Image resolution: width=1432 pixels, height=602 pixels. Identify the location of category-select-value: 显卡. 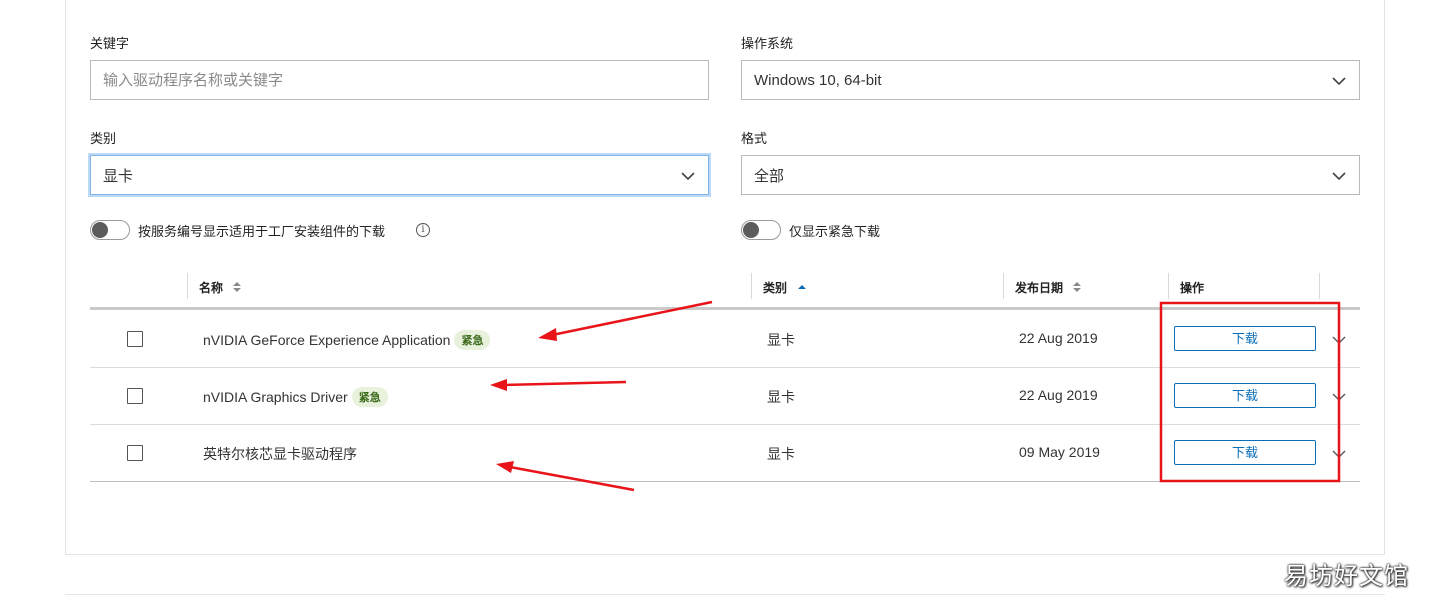
(118, 176).